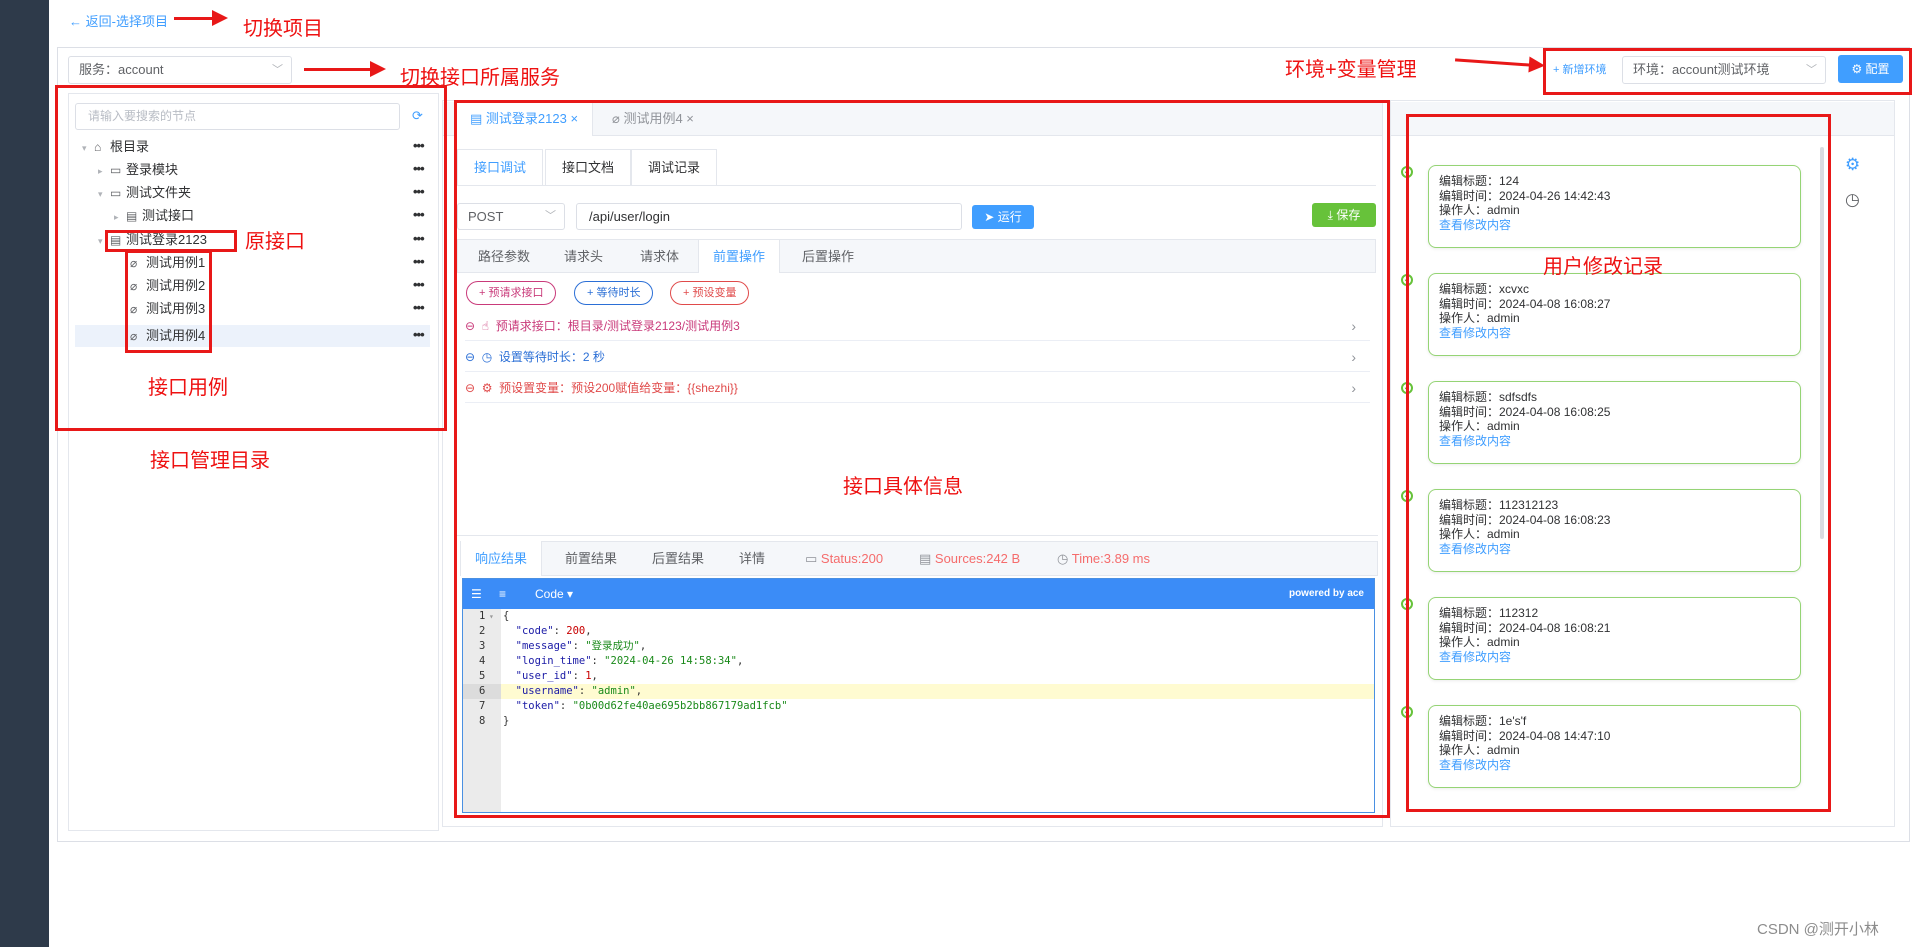  What do you see at coordinates (653, 119) in the screenshot?
I see `file-tab-case-4: ⌀ 测试用例4 ×` at bounding box center [653, 119].